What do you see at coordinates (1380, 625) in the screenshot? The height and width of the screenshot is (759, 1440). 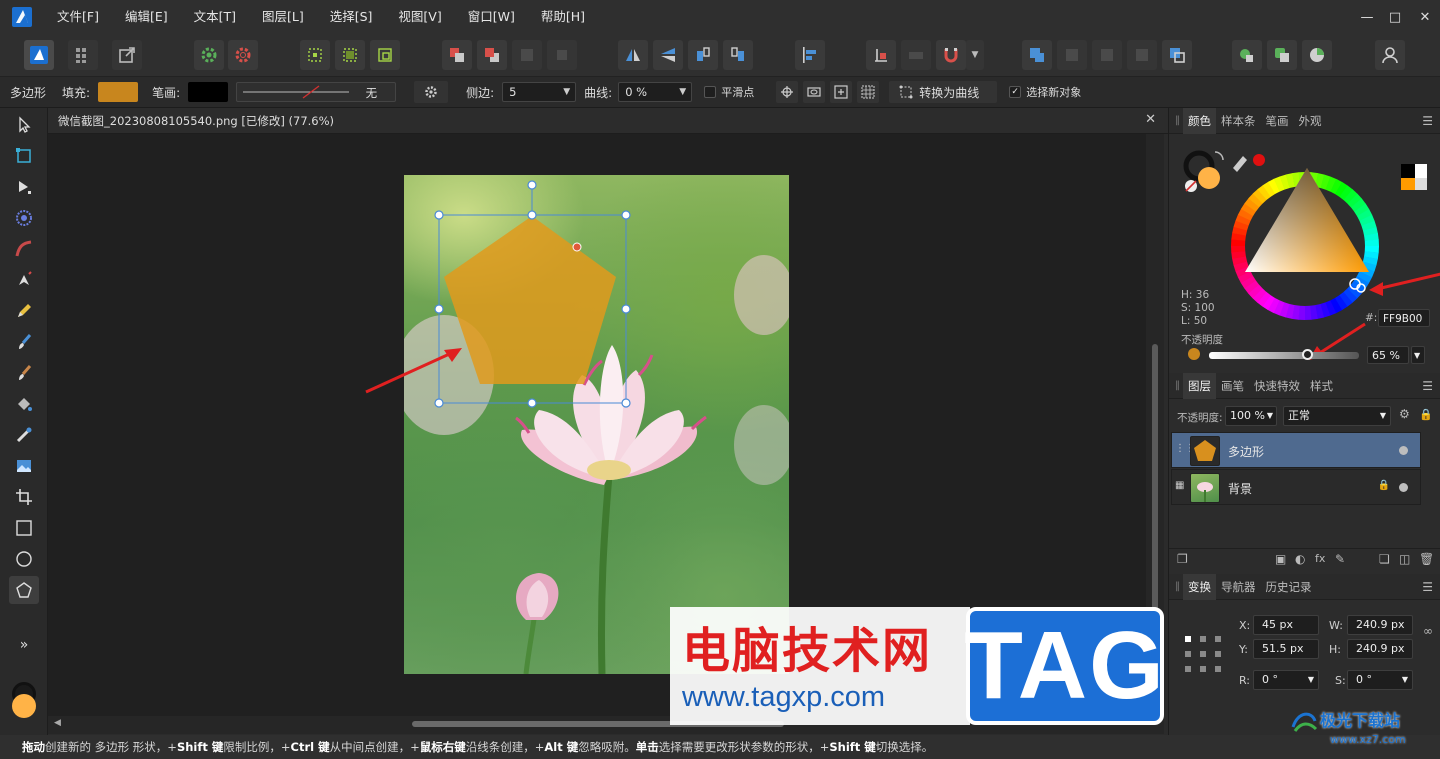 I see `w-input: 240.9 px` at bounding box center [1380, 625].